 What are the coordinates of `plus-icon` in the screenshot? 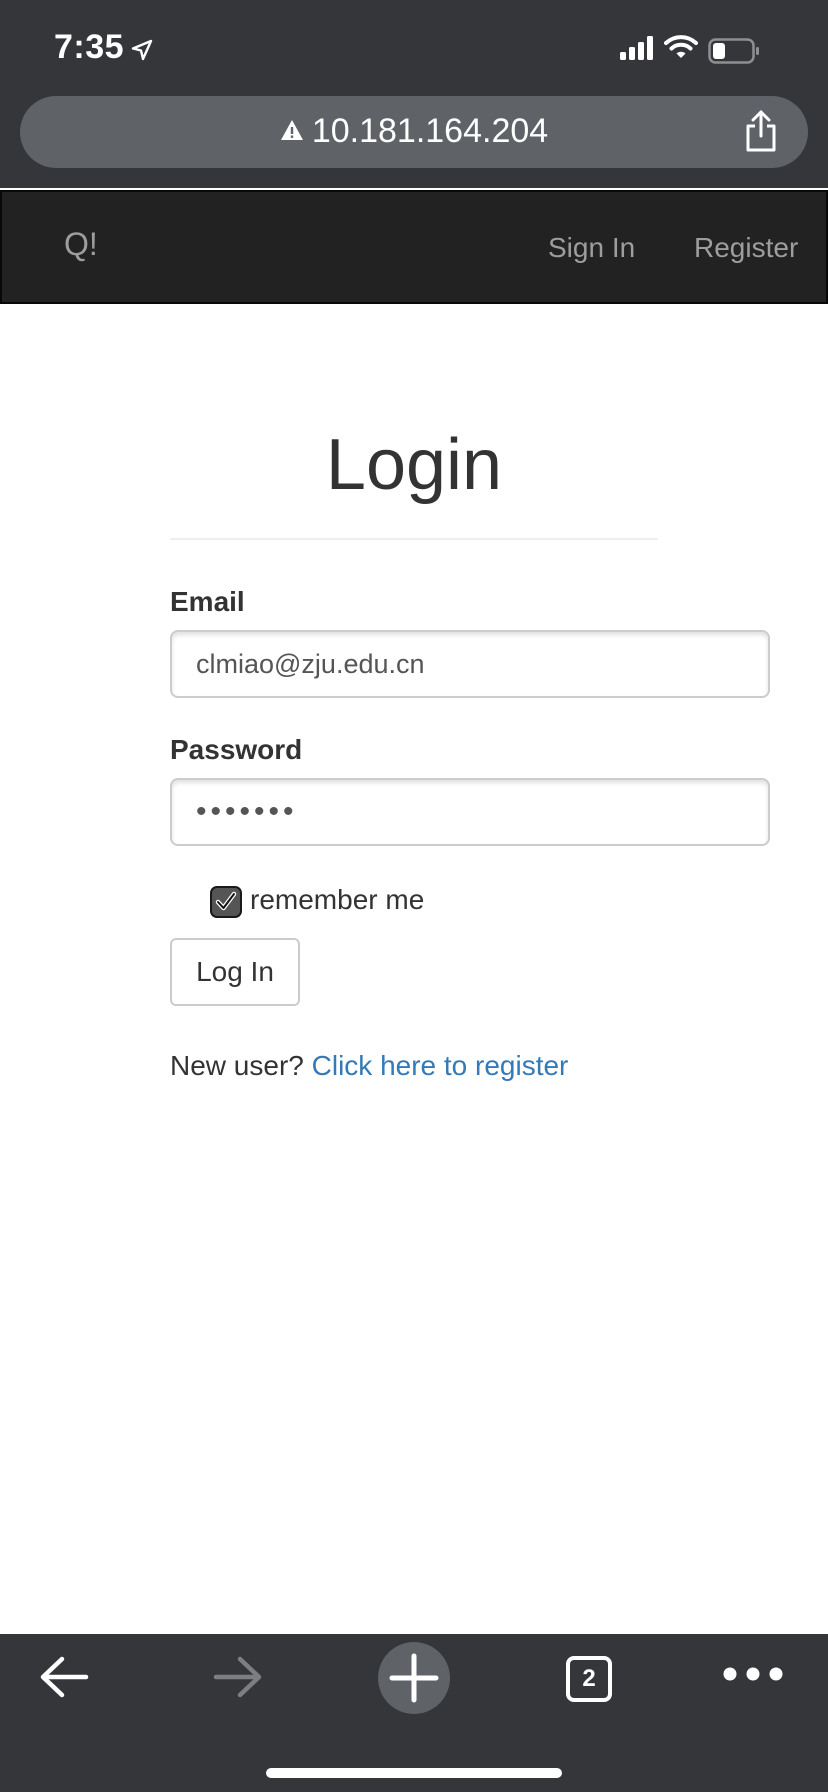 It's located at (414, 1678).